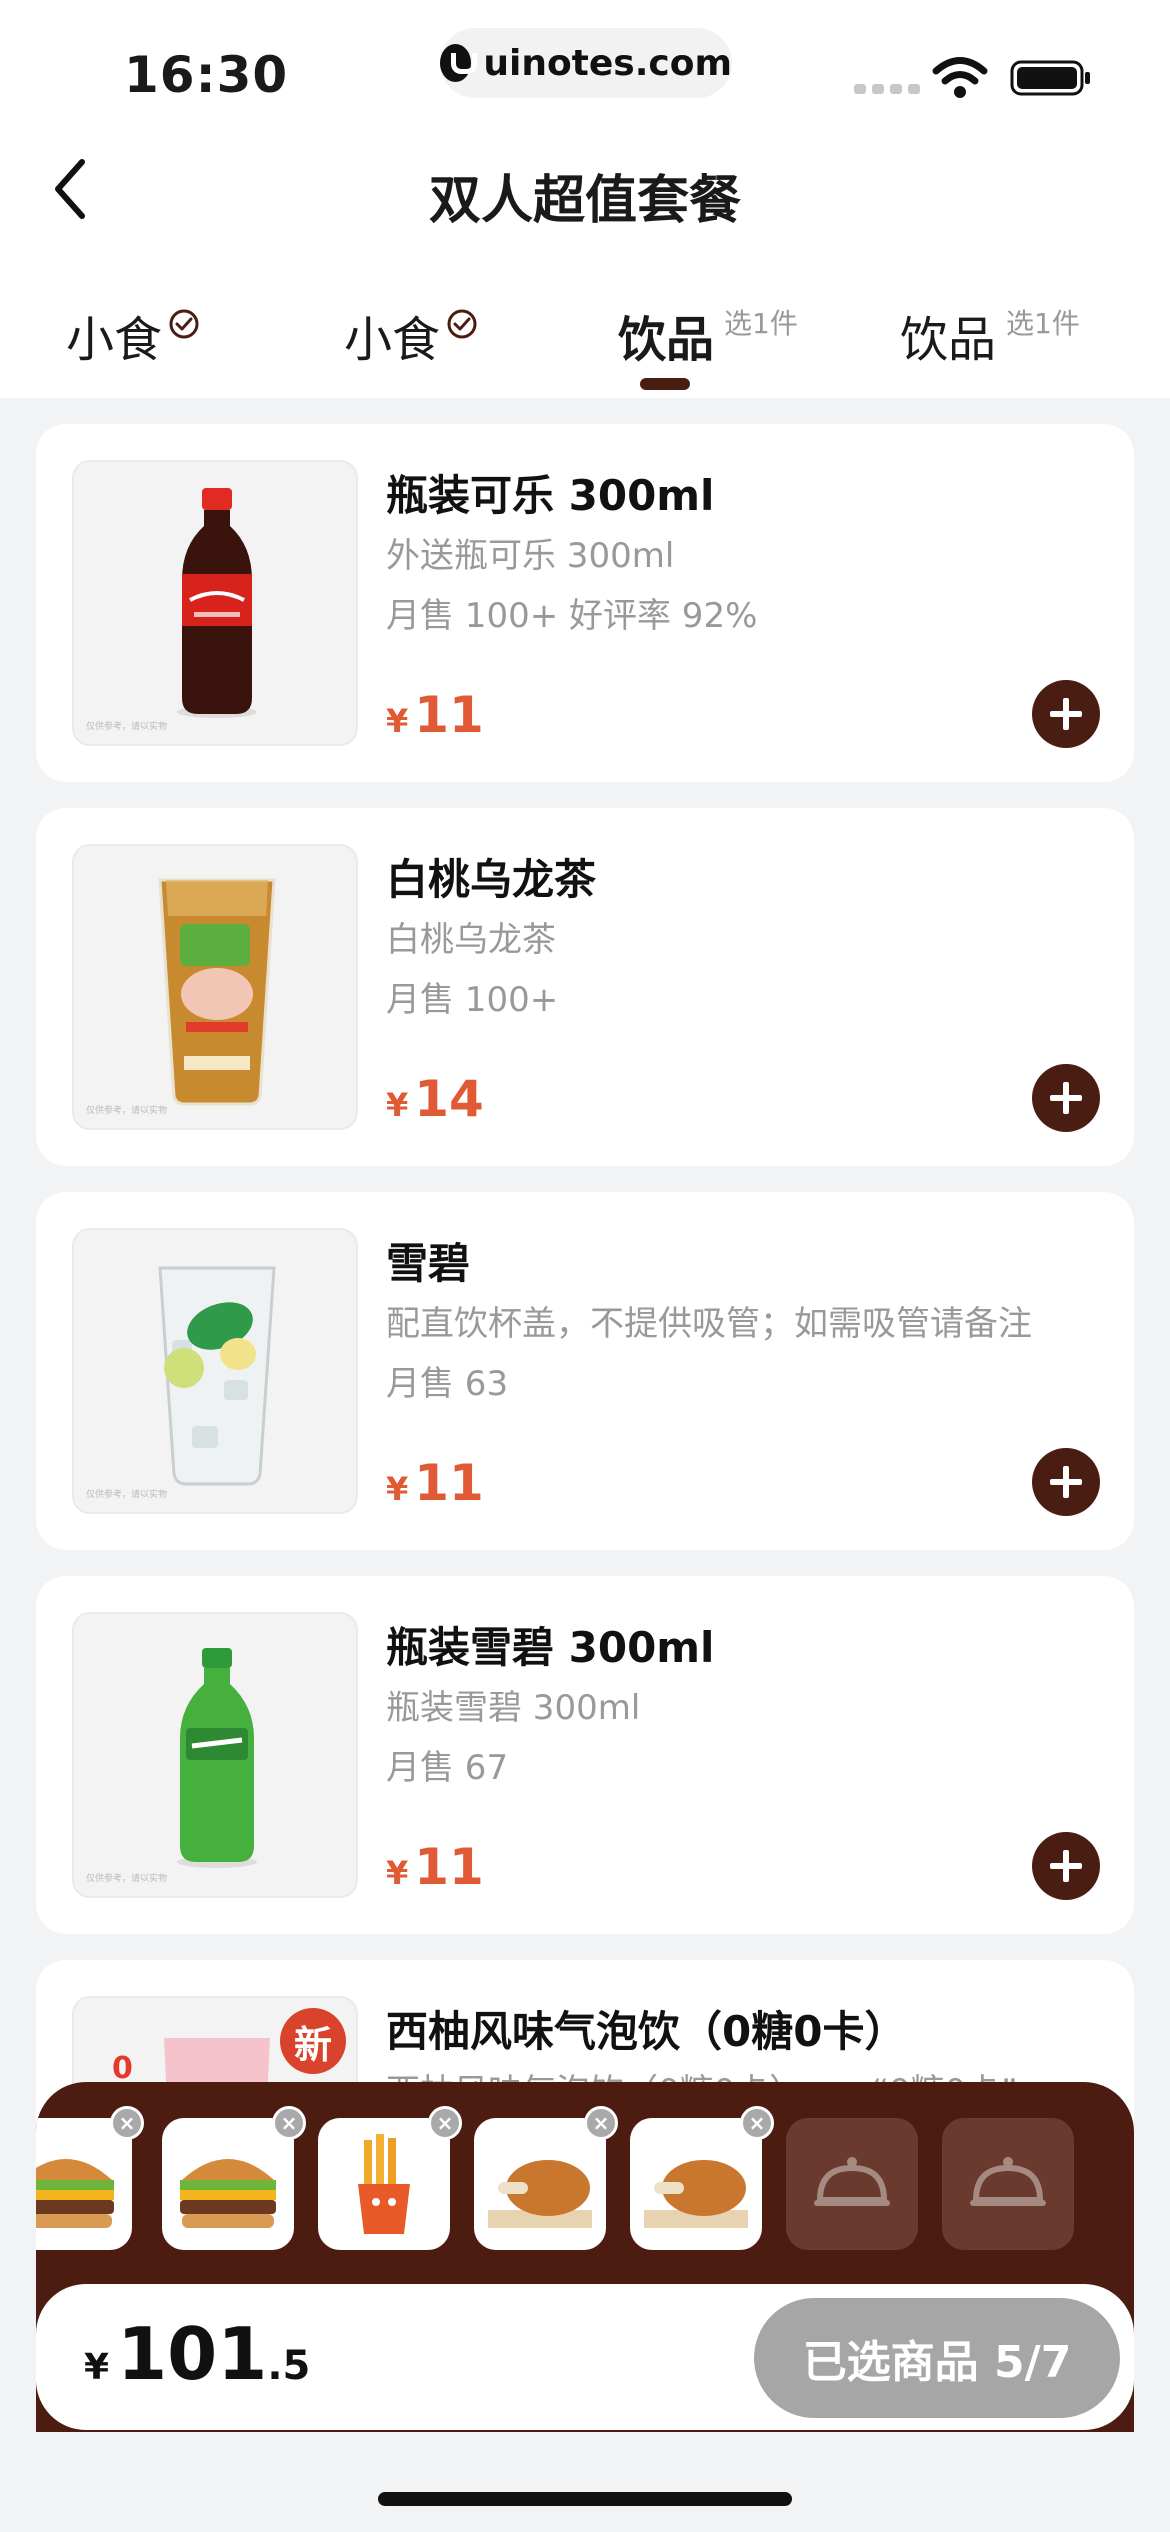  I want to click on product-desc: 配直饮杯盖，不提供吸管；如需吸管请备注, so click(709, 1324).